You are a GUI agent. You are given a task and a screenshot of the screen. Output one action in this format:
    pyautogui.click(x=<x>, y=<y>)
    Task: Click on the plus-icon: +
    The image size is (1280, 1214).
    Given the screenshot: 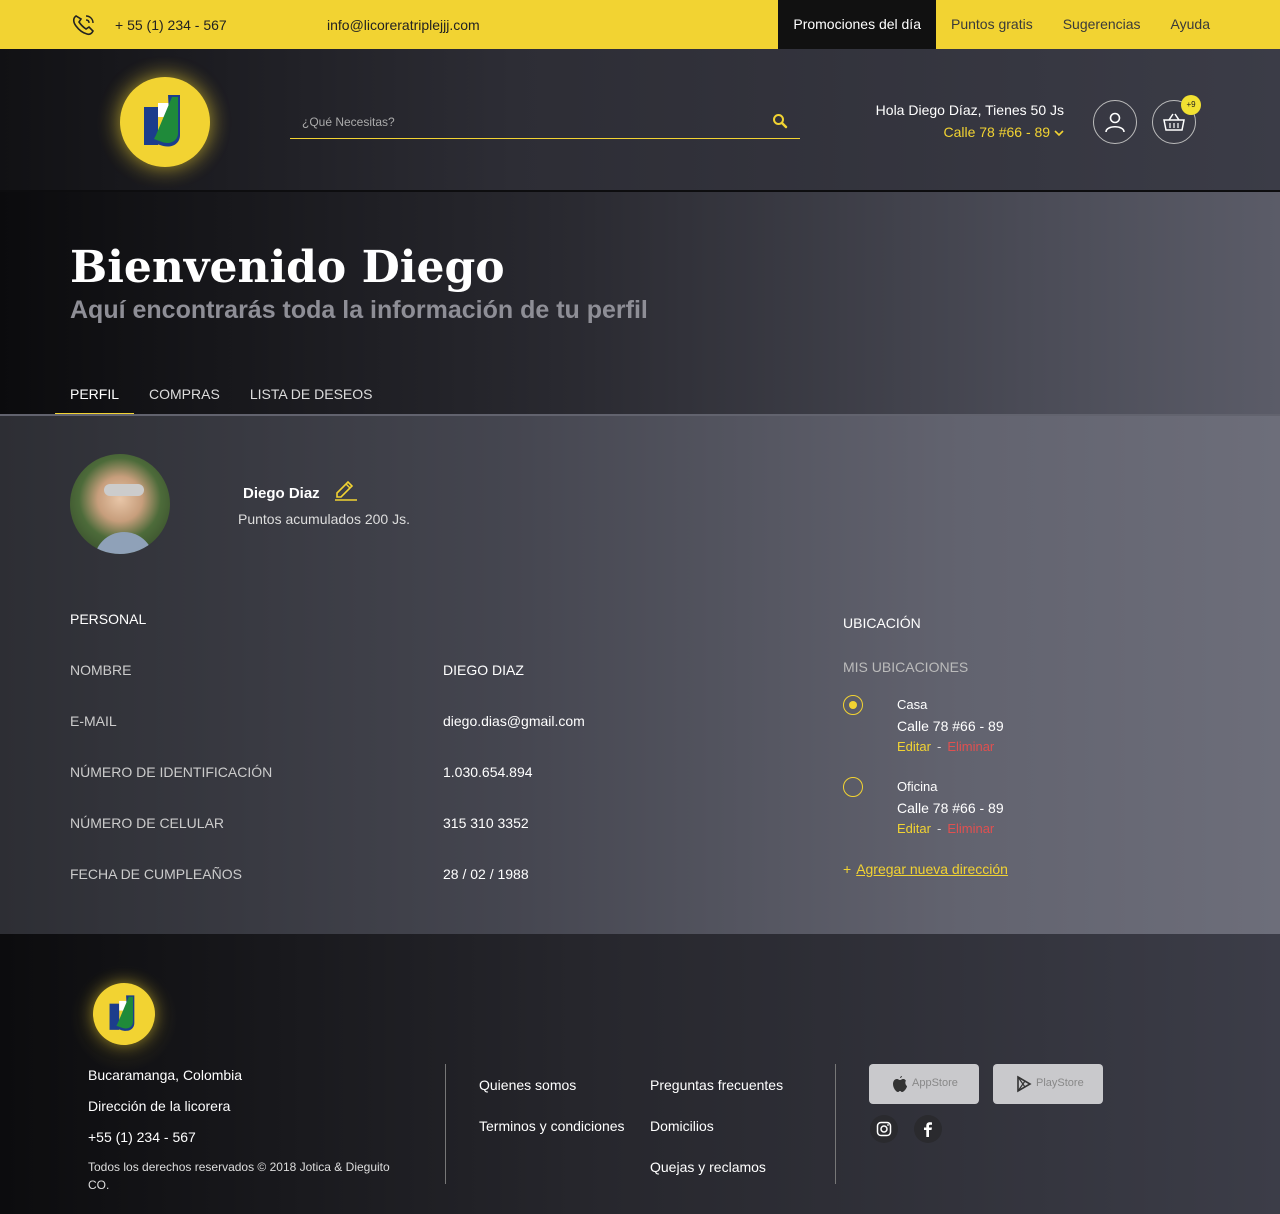 What is the action you would take?
    pyautogui.click(x=847, y=869)
    